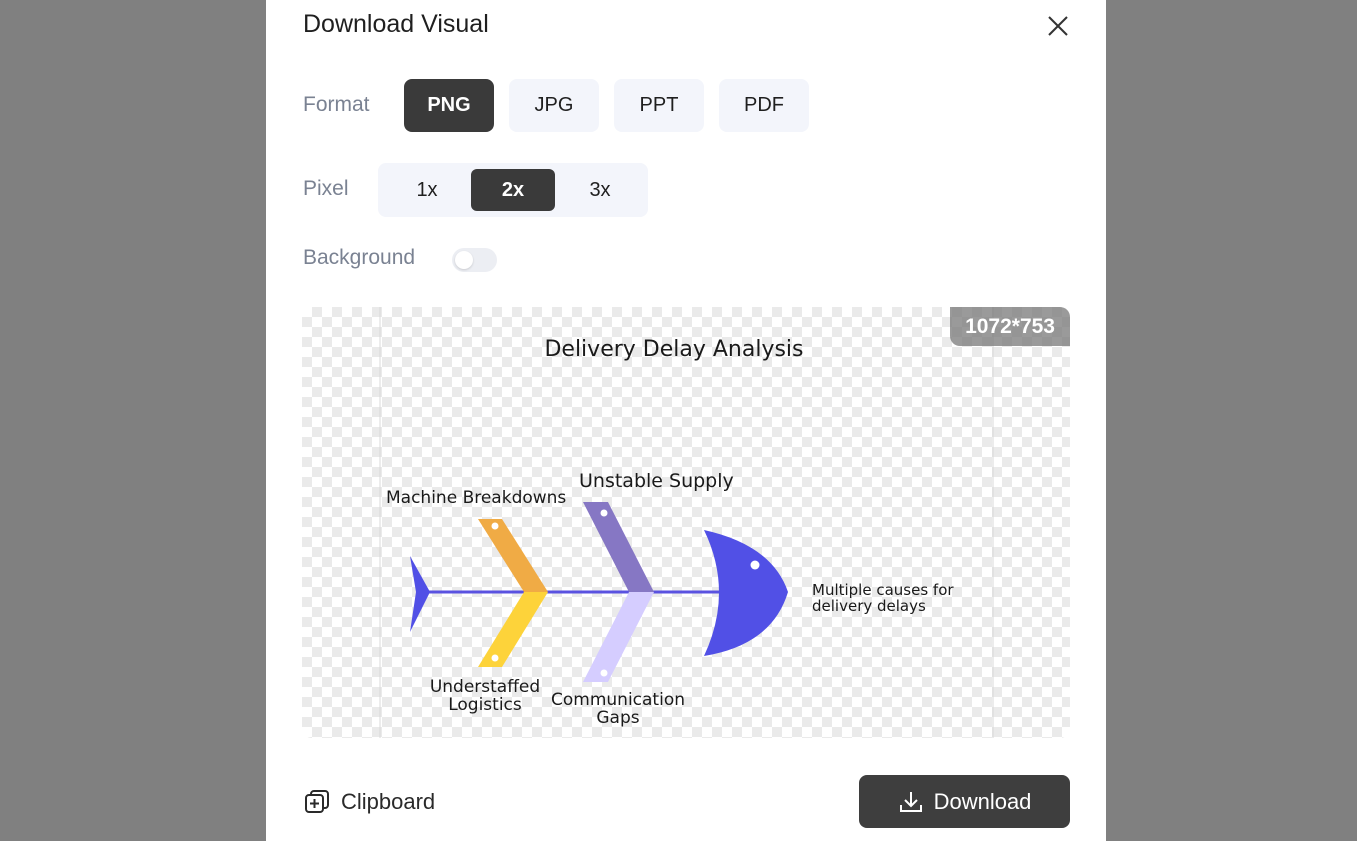  What do you see at coordinates (326, 188) in the screenshot?
I see `pixel-label: Pixel` at bounding box center [326, 188].